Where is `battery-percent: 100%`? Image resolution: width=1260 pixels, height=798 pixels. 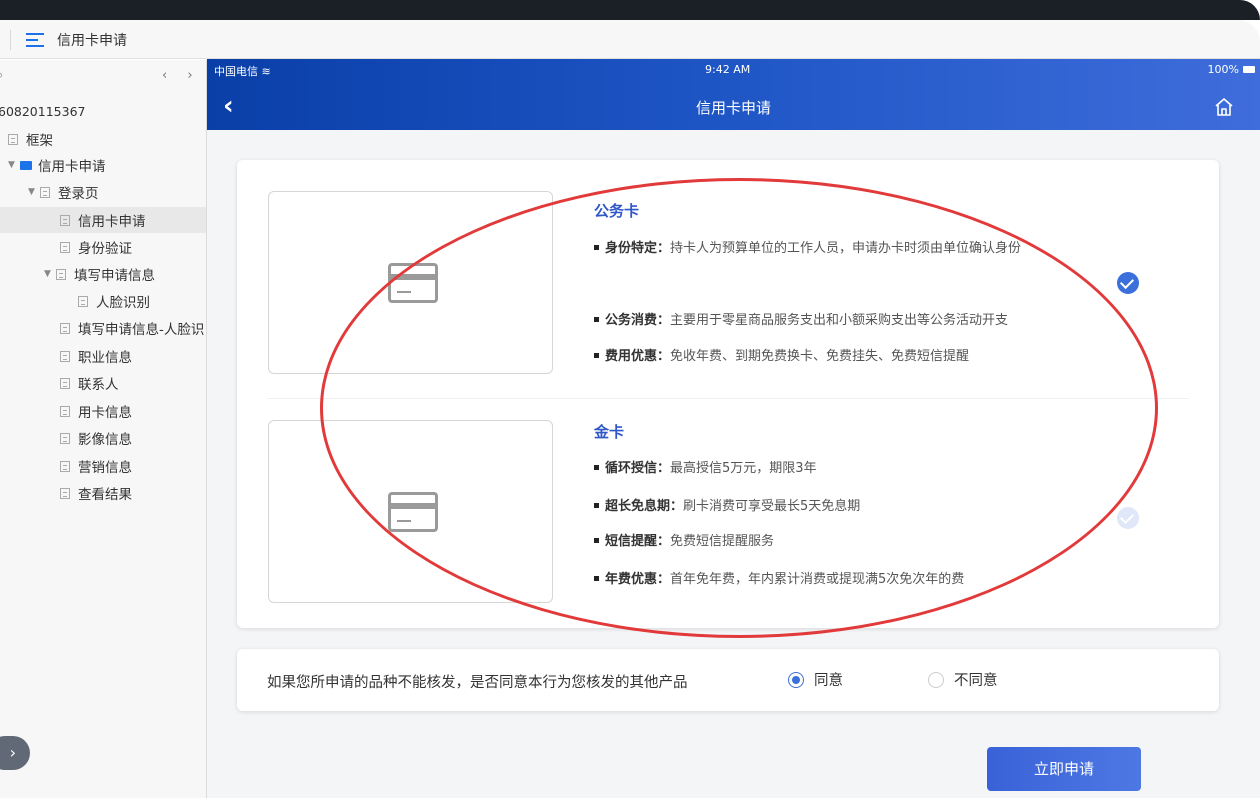 battery-percent: 100% is located at coordinates (1223, 69).